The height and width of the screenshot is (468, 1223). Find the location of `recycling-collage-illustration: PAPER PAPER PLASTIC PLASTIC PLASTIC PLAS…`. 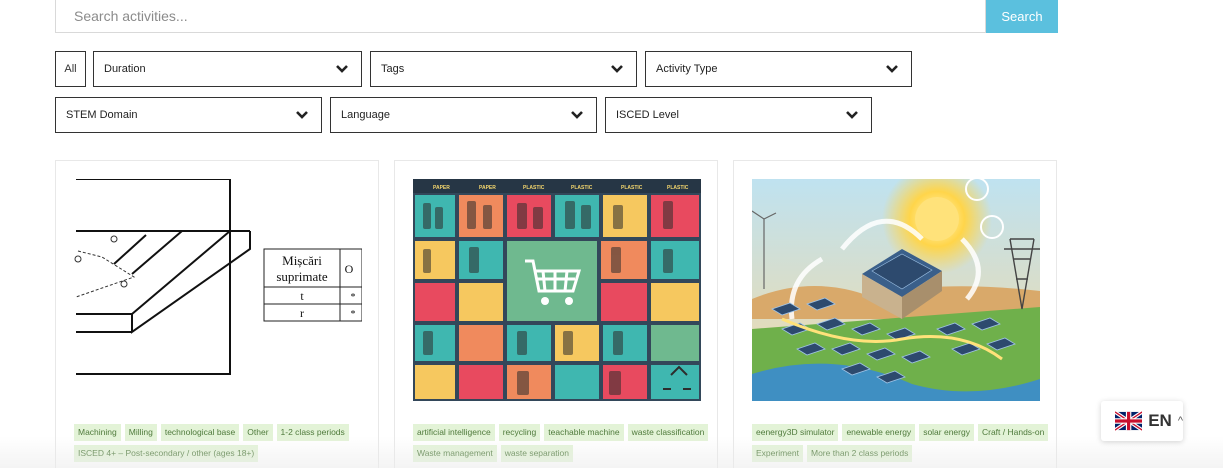

recycling-collage-illustration: PAPER PAPER PLASTIC PLASTIC PLASTIC PLAS… is located at coordinates (557, 290).